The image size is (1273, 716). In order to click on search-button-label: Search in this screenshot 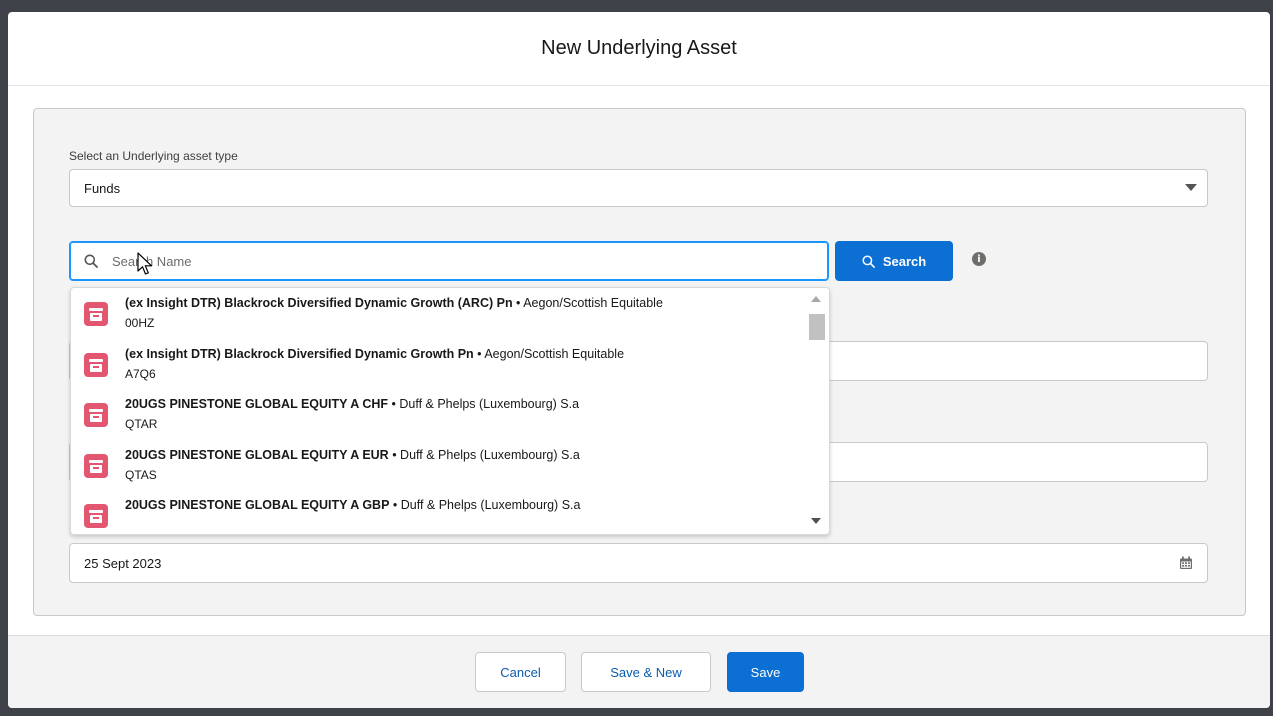, I will do `click(904, 261)`.